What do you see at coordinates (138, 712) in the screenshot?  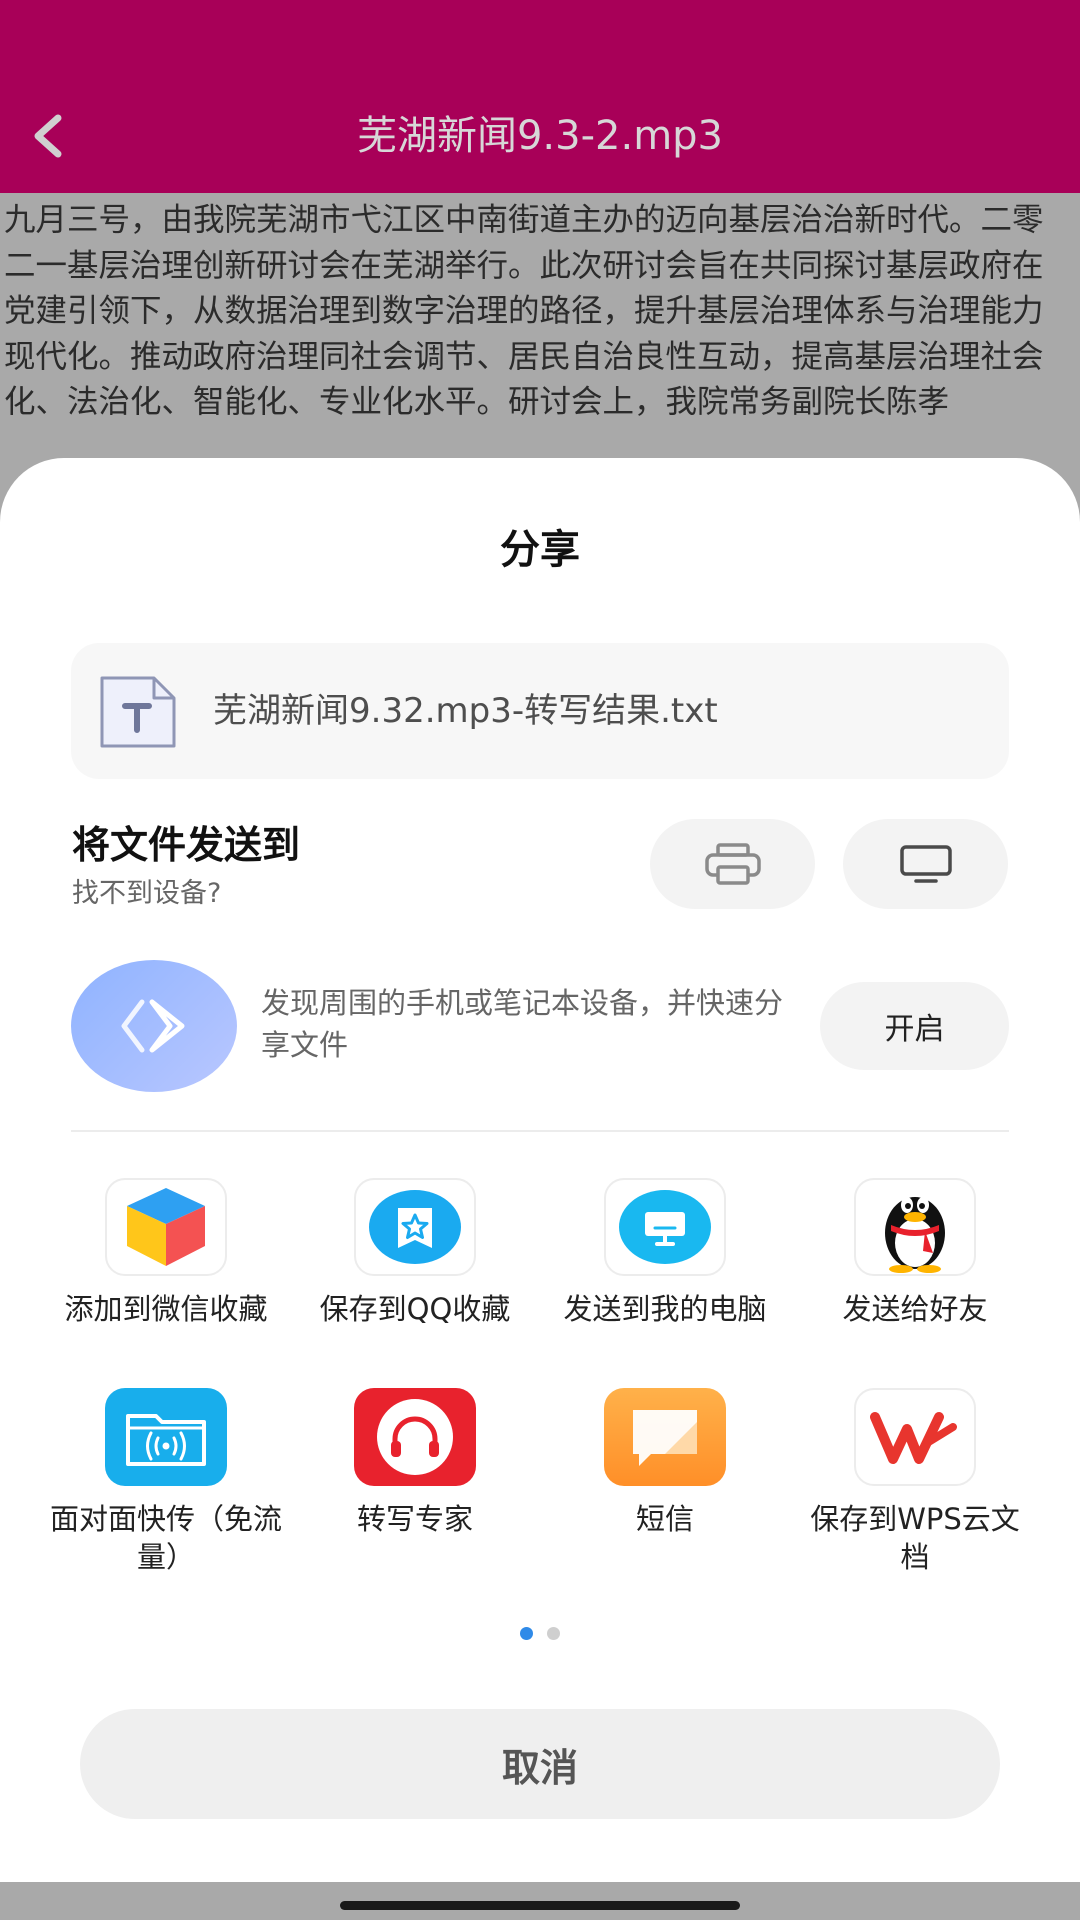 I see `text-file-icon` at bounding box center [138, 712].